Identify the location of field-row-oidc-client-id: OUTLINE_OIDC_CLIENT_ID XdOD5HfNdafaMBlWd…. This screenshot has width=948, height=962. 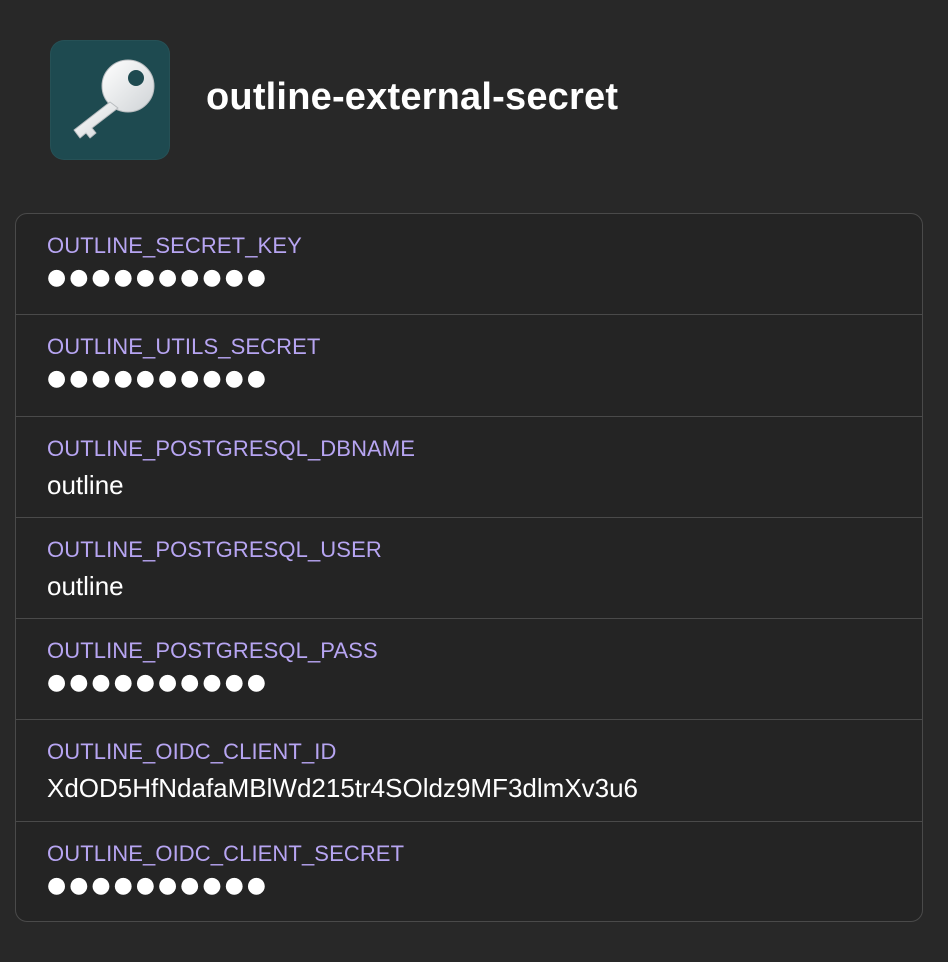
(469, 771).